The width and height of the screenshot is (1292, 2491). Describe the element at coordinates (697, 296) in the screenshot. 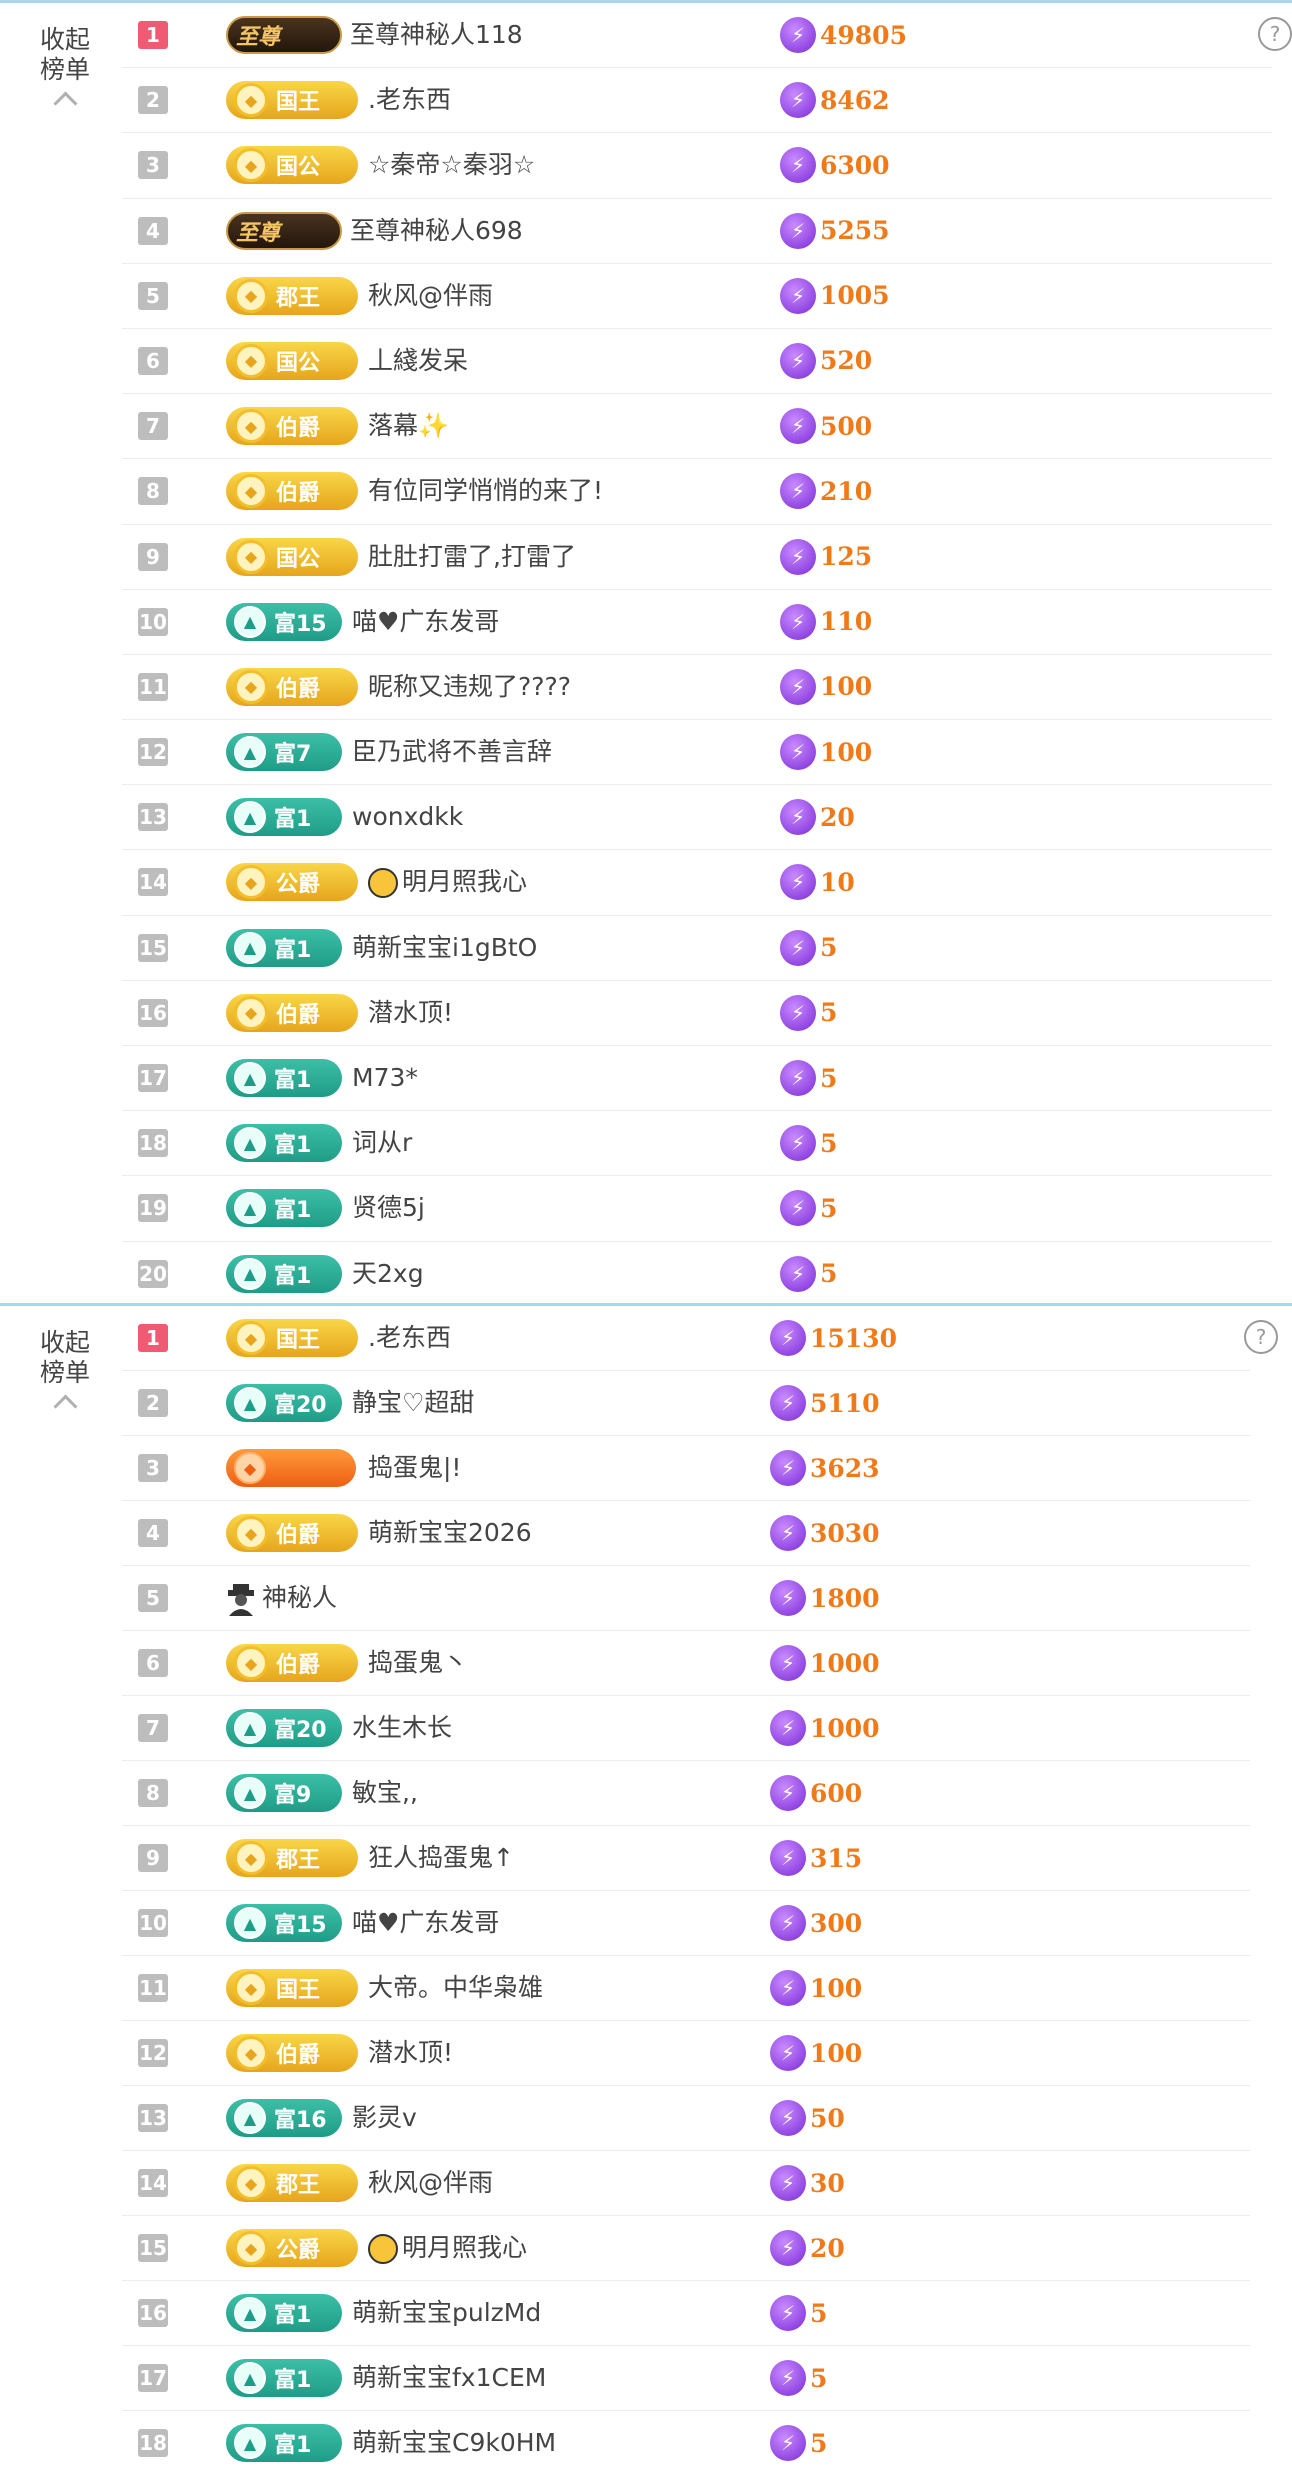

I see `leaderboard-row: 5 ◆ 郡王 秋风@伴雨 ⚡ 1005` at that location.